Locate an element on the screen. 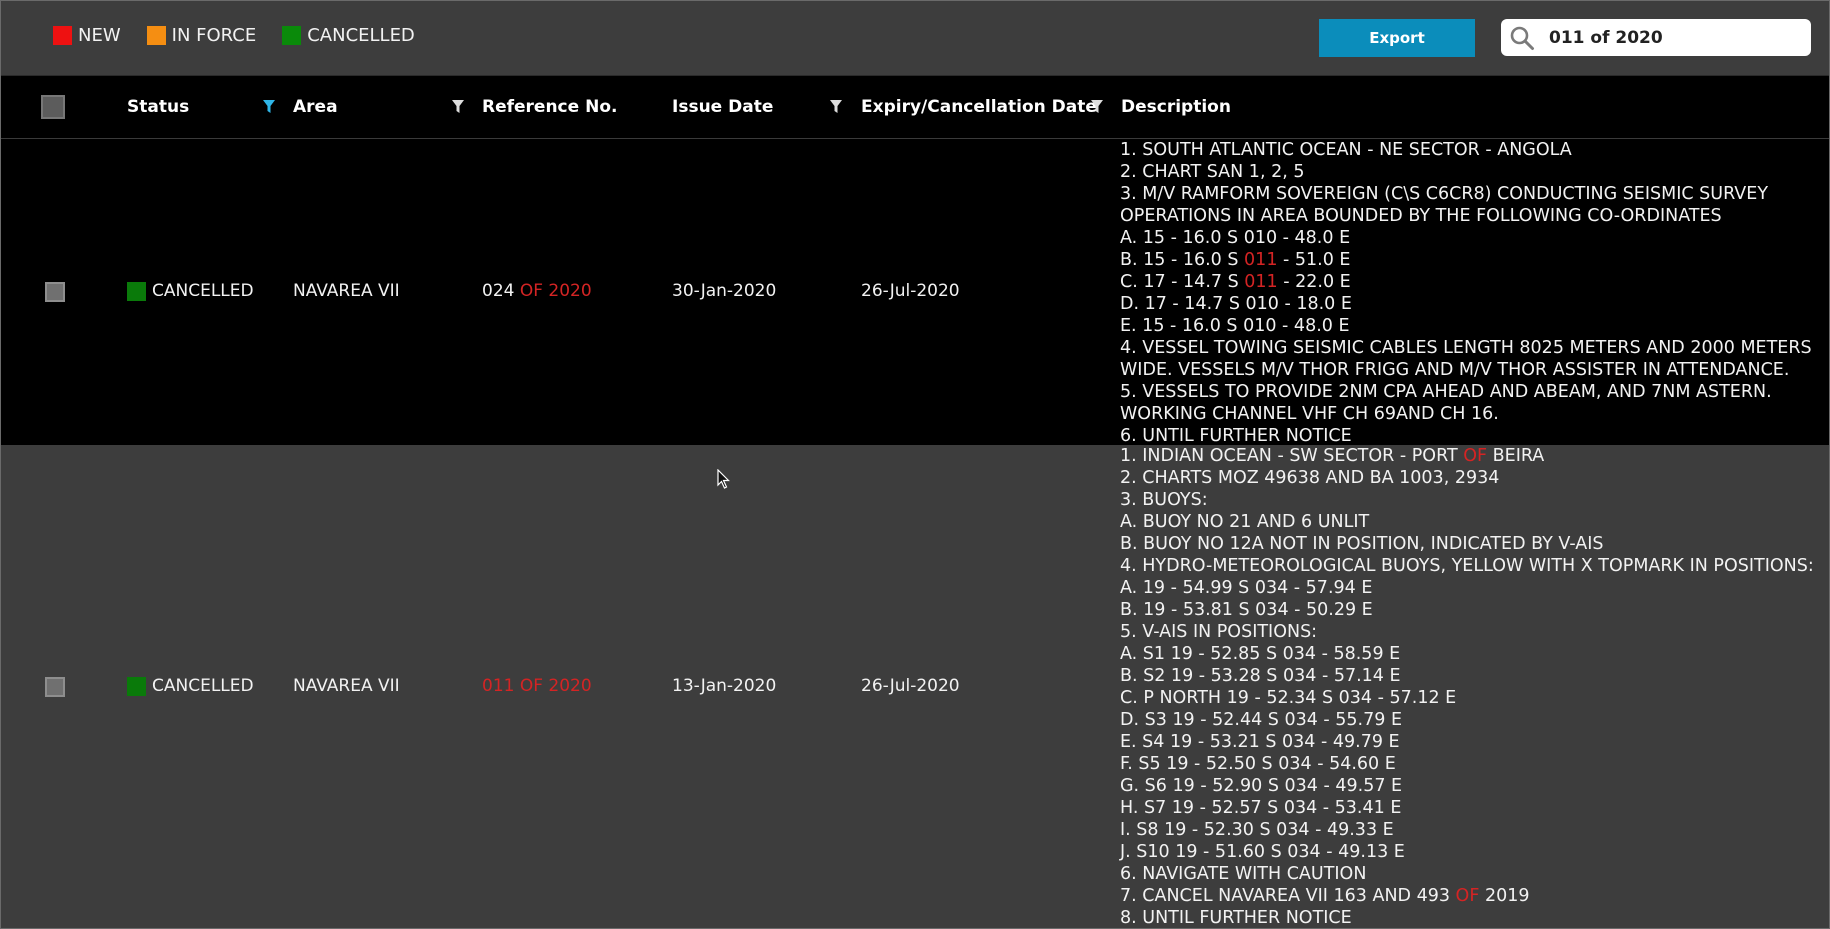  description-text: 6. NAVIGATE WITH CAUTION is located at coordinates (1243, 874).